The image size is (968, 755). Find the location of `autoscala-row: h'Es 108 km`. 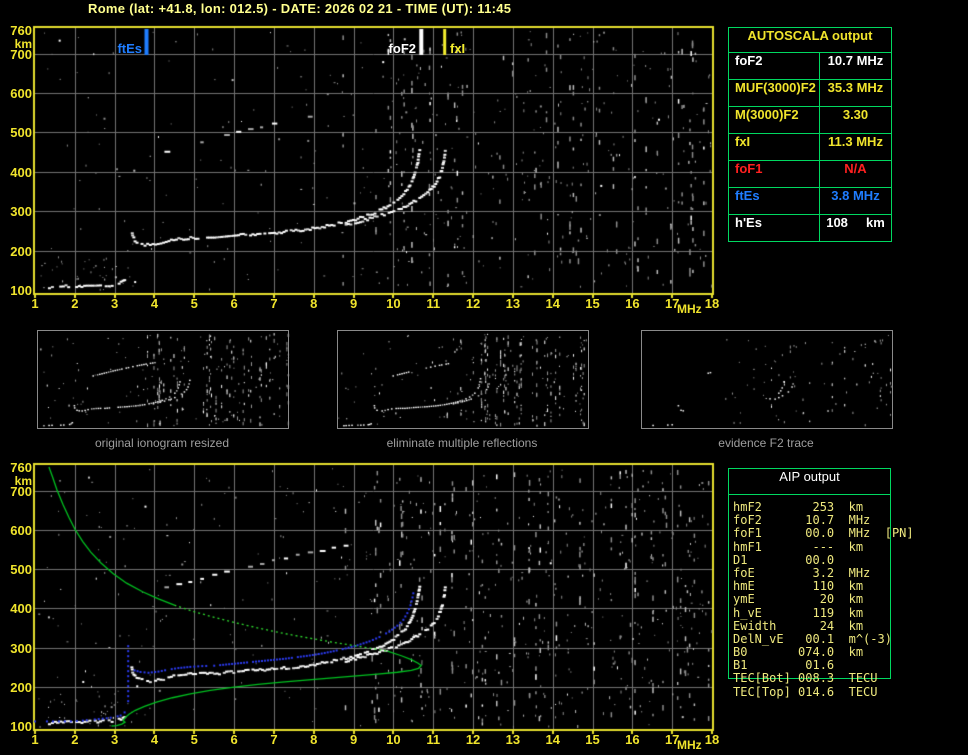

autoscala-row: h'Es 108 km is located at coordinates (810, 228).